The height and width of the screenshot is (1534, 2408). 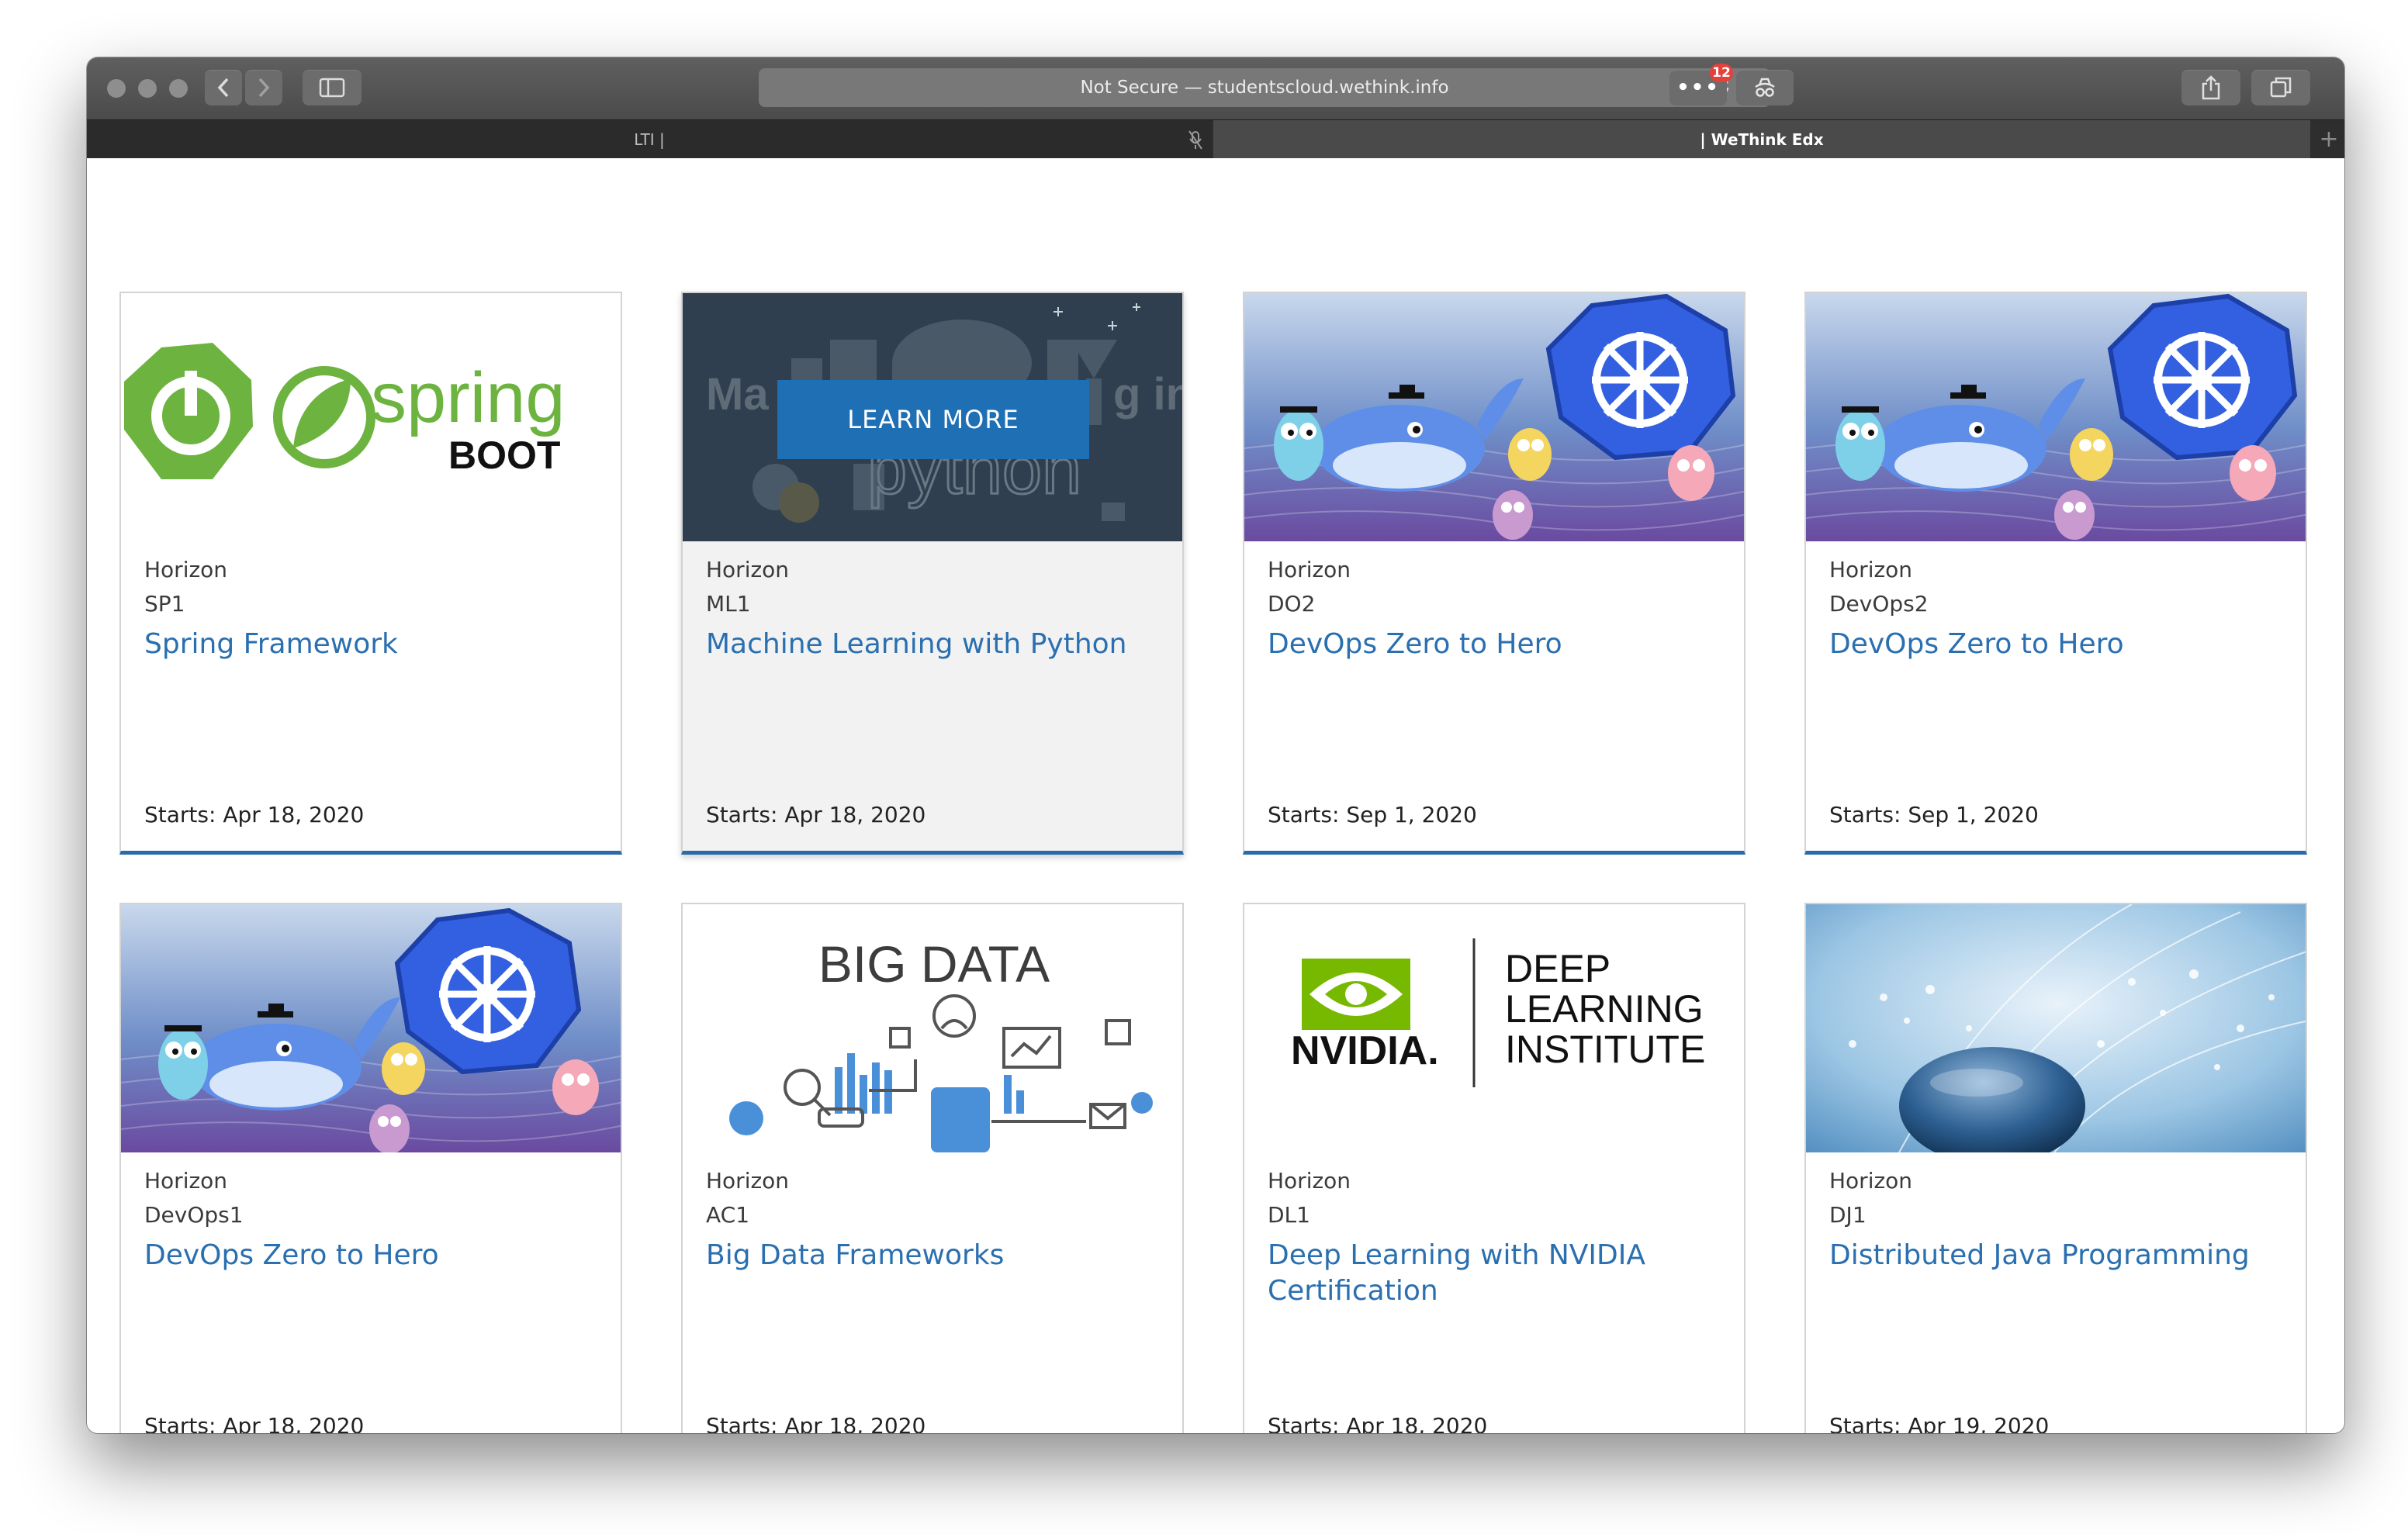 I want to click on dli-line-2: LEARNING, so click(x=1604, y=1009).